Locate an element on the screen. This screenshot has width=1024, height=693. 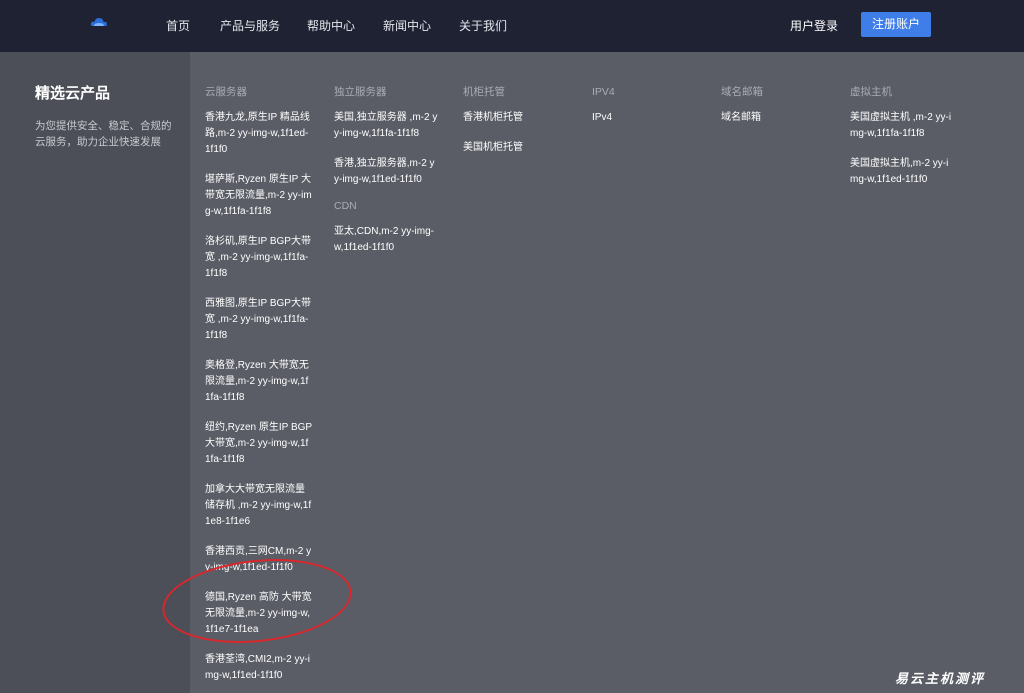
login-link: 用户登录 is located at coordinates (814, 25).